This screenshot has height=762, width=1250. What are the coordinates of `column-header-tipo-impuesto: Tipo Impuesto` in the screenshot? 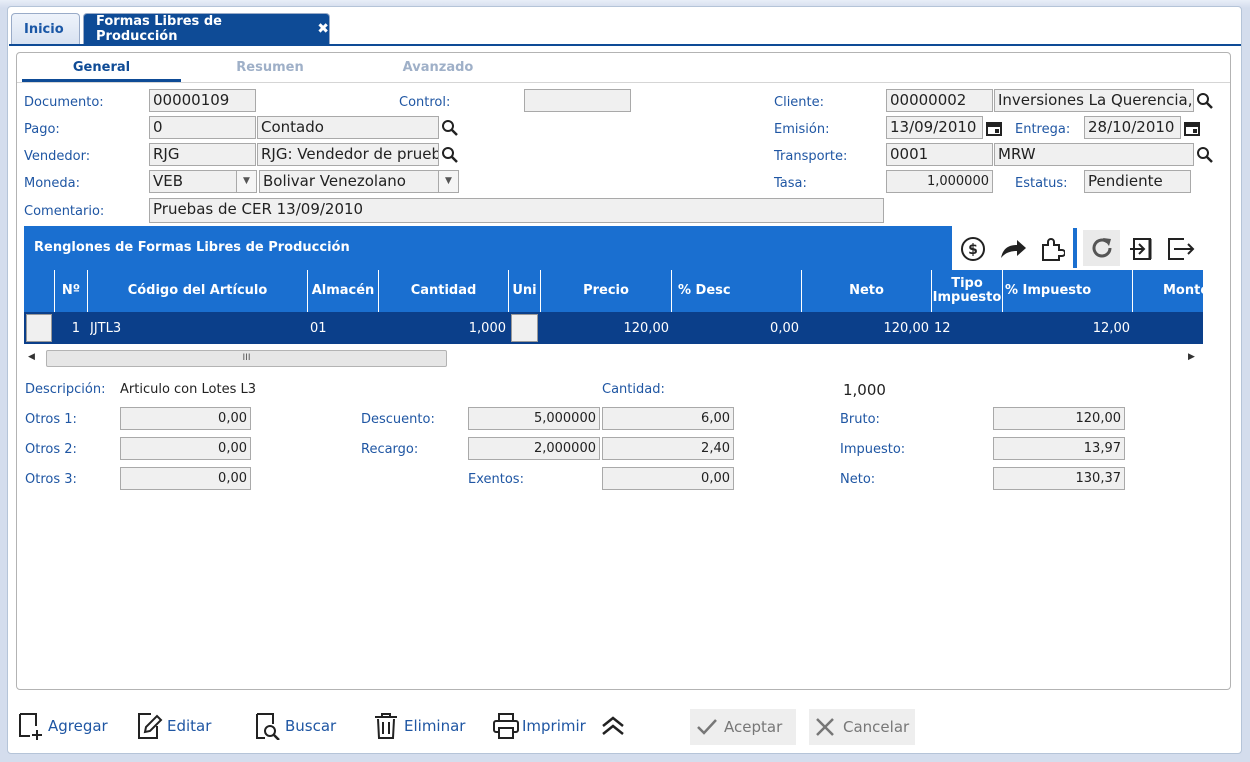 It's located at (967, 291).